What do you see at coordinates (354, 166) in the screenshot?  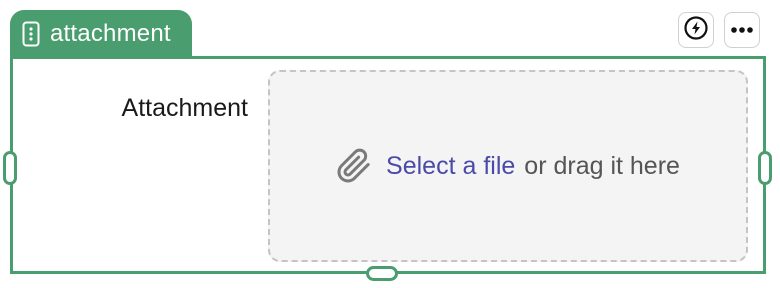 I see `paperclip-icon` at bounding box center [354, 166].